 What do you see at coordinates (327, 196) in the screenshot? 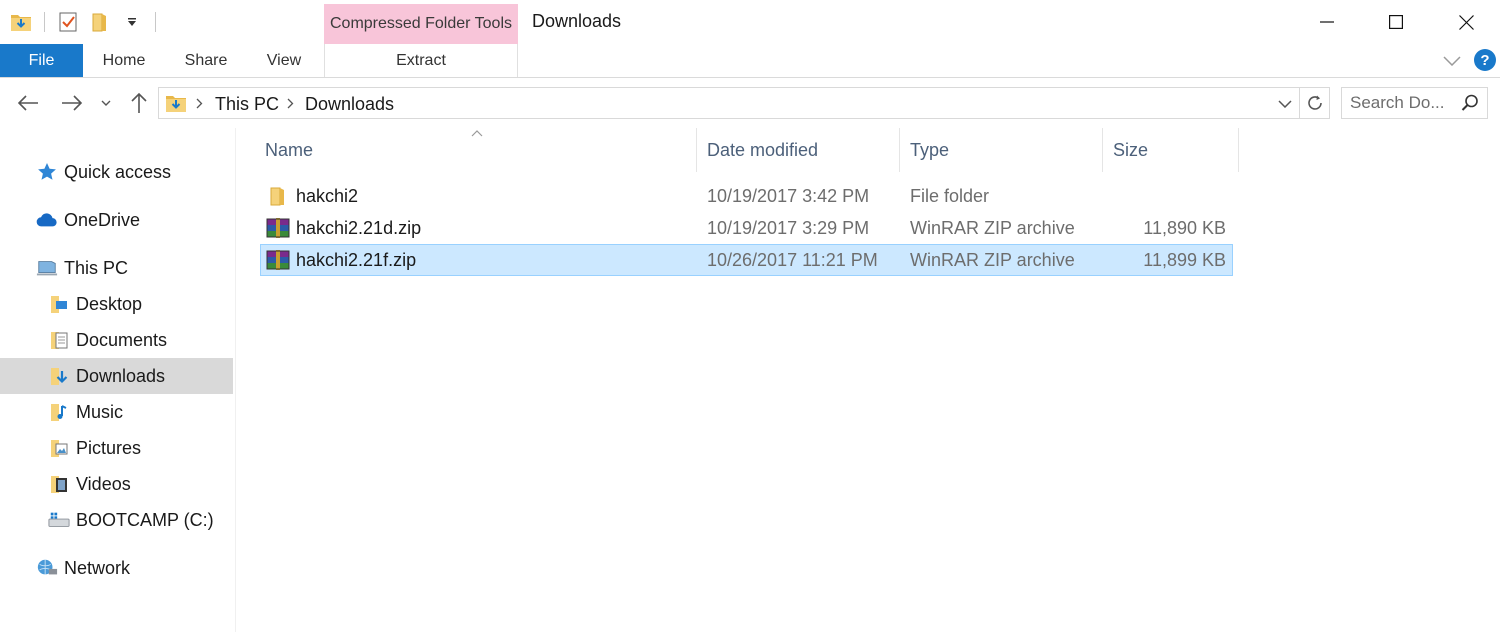
I see `file-name: hakchi2` at bounding box center [327, 196].